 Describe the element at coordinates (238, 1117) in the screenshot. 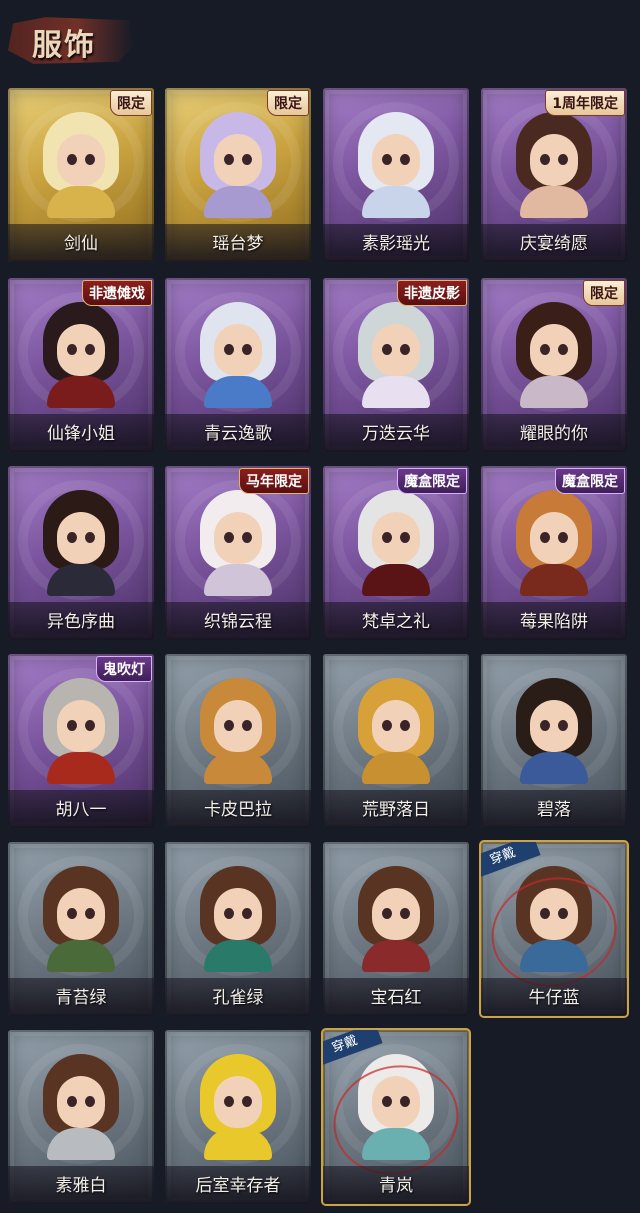

I see `outfit-card: 后室幸存者` at that location.